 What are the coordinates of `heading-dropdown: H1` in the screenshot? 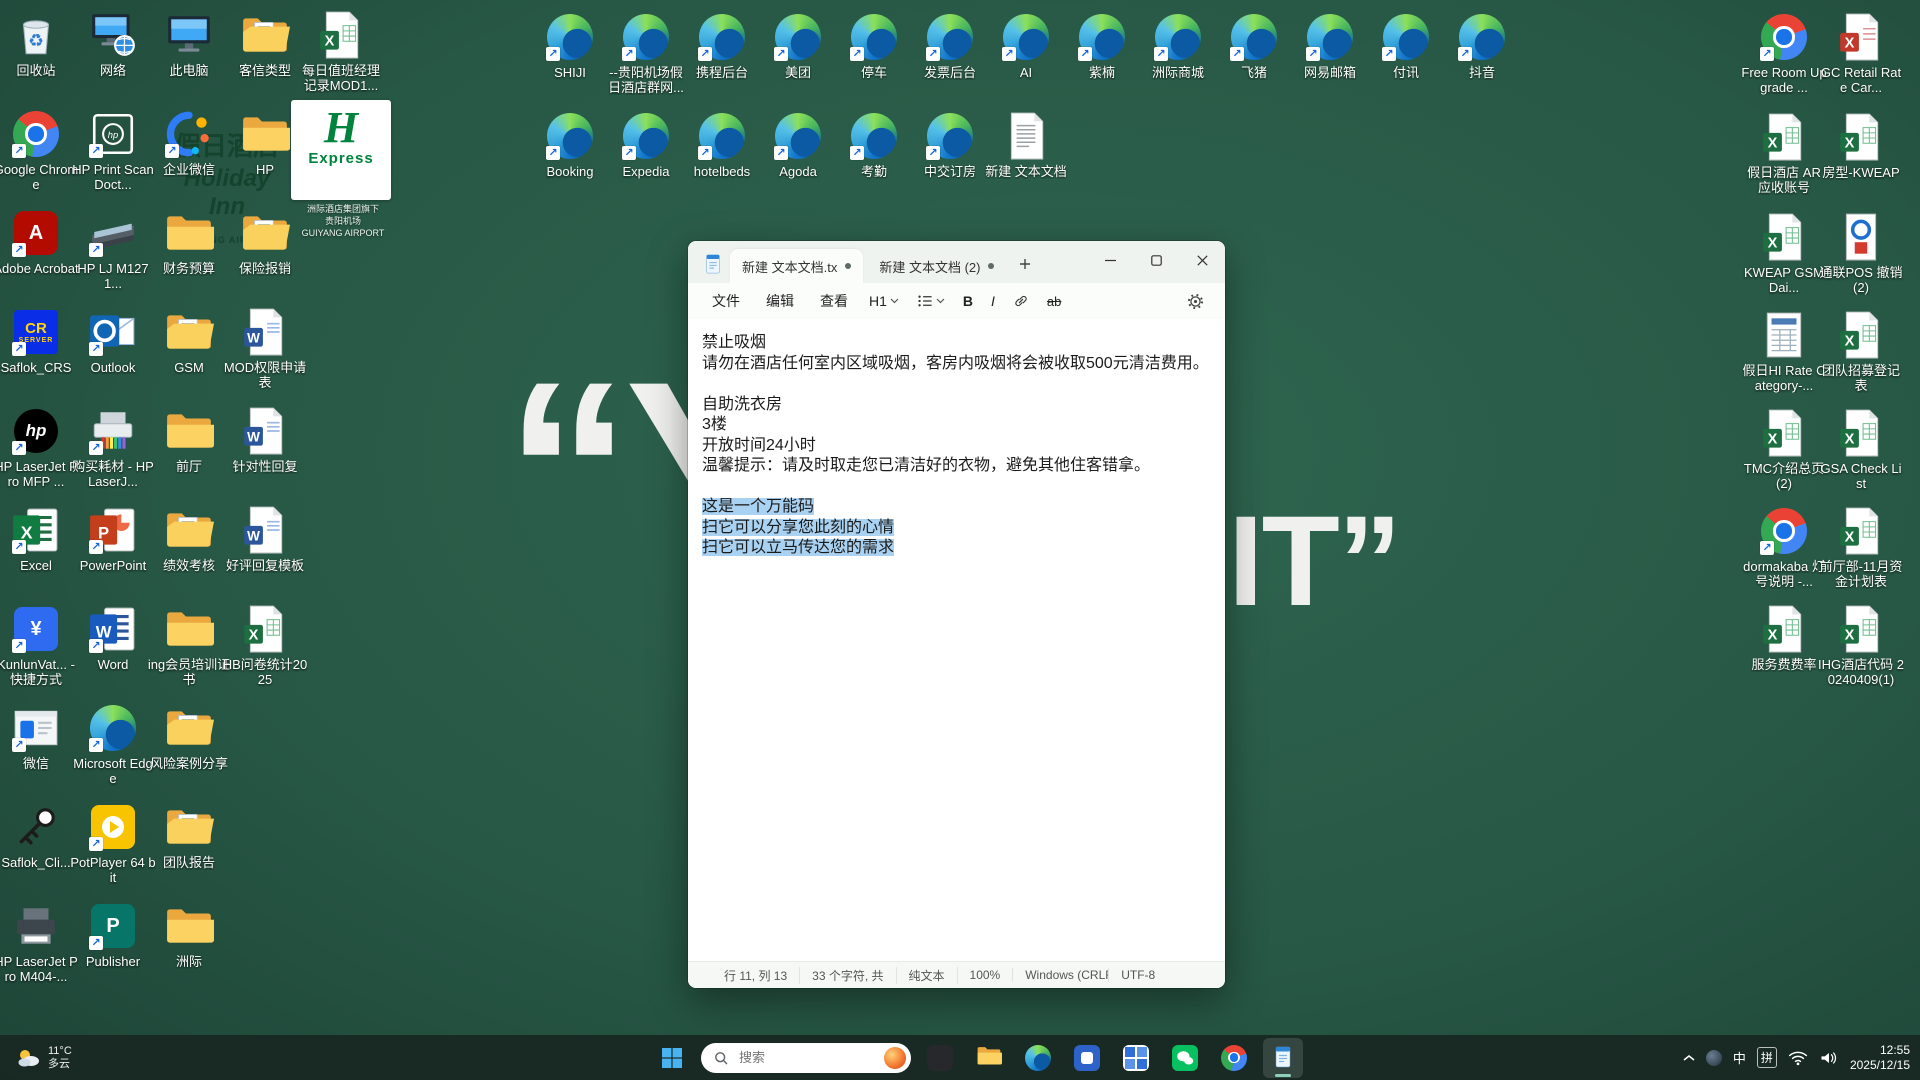 It's located at (884, 301).